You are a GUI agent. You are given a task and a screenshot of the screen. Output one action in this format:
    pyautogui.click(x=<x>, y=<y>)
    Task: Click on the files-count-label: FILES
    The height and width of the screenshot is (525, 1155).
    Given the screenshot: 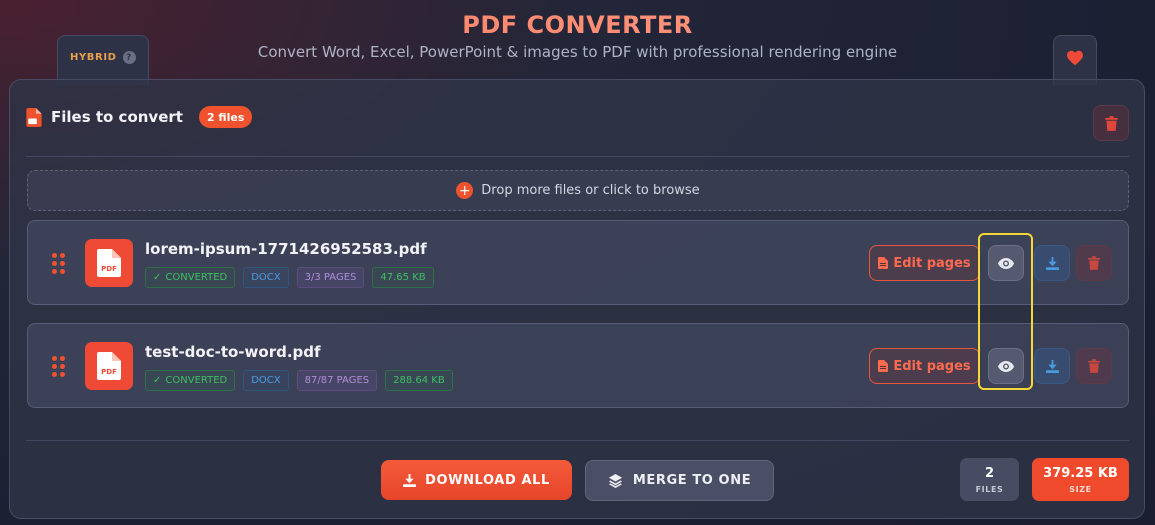 What is the action you would take?
    pyautogui.click(x=989, y=489)
    